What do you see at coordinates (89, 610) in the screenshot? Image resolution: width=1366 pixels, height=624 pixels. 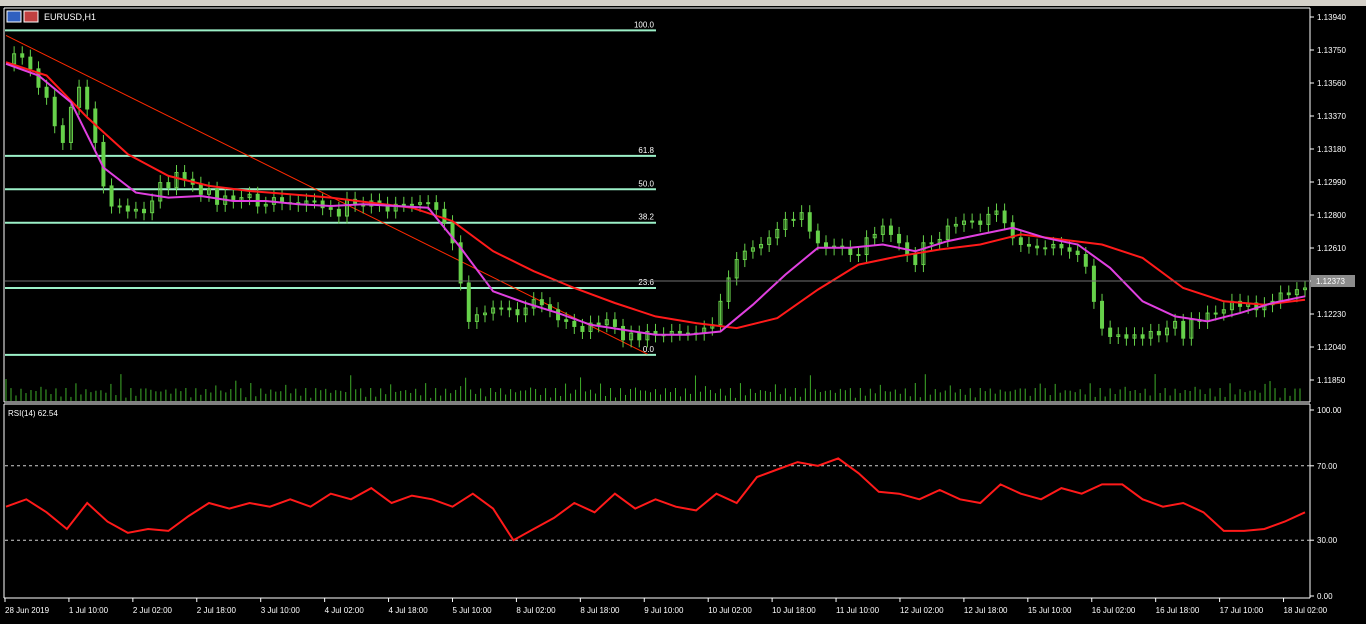 I see `time-tick-label: 1 Jul 10:00` at bounding box center [89, 610].